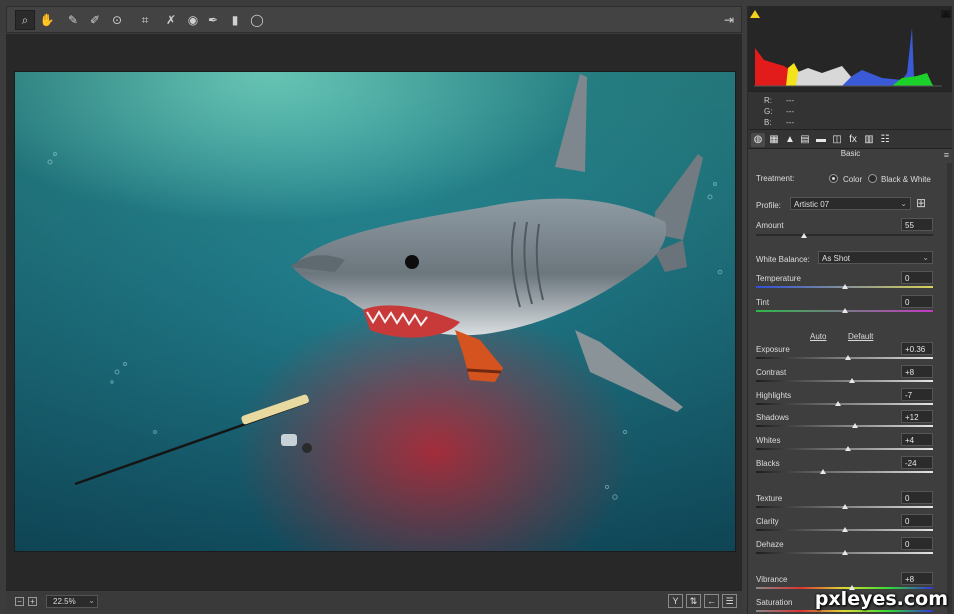 Image resolution: width=954 pixels, height=614 pixels. What do you see at coordinates (32, 601) in the screenshot?
I see `zoom-in-button: +` at bounding box center [32, 601].